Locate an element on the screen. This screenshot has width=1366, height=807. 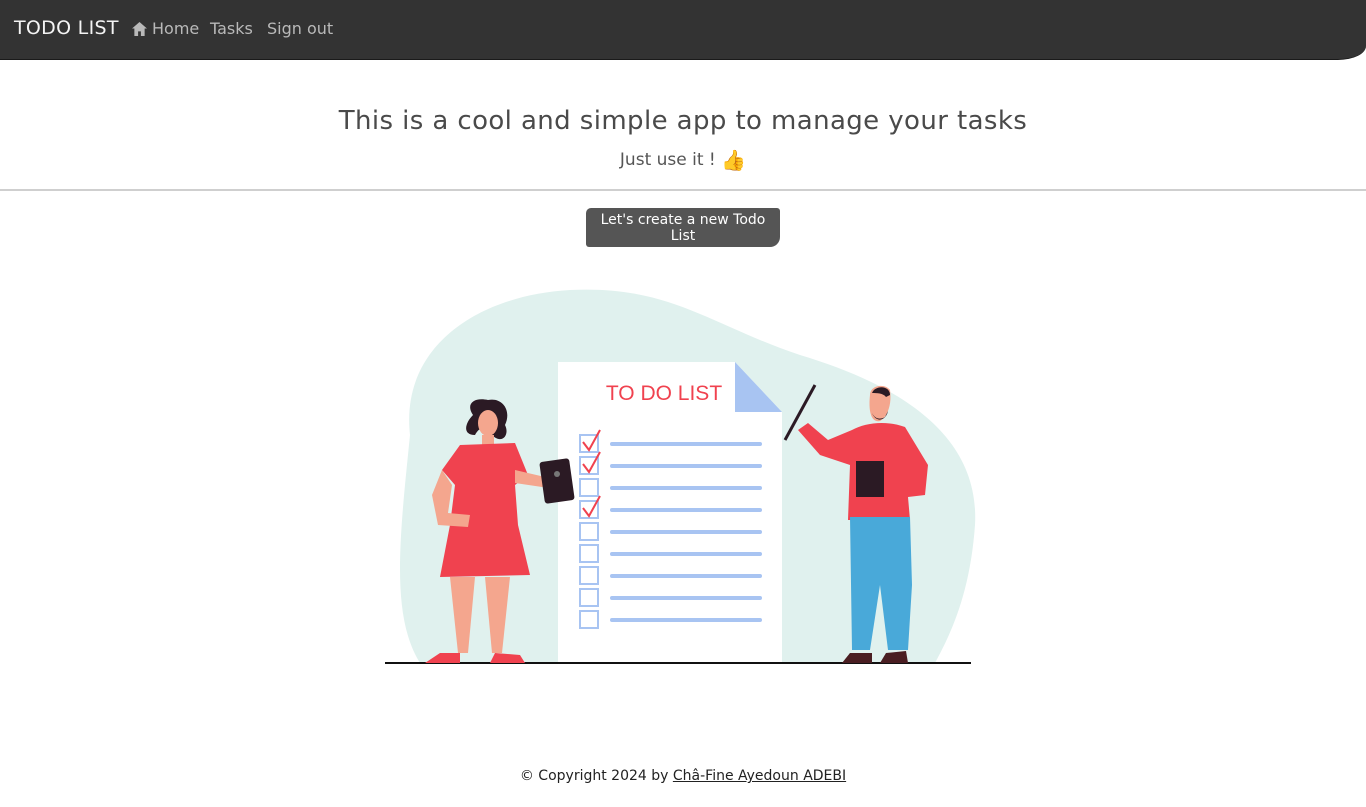
top-navbar: TODO LIST Home Tasks Sign out is located at coordinates (683, 30).